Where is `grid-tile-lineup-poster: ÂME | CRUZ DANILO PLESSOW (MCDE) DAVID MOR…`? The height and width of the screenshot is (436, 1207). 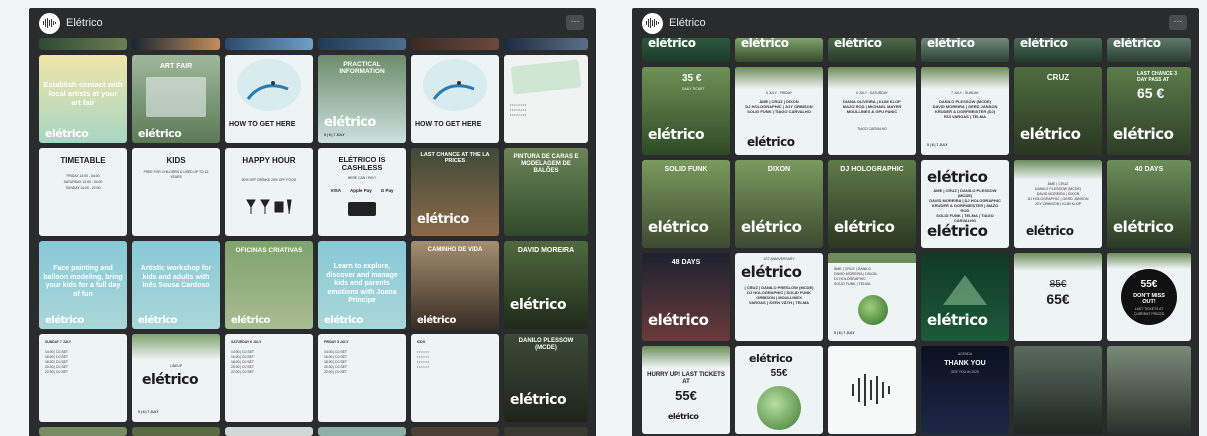 grid-tile-lineup-poster: ÂME | CRUZ DANILO PLESSOW (MCDE) DAVID MOR… is located at coordinates (1058, 204).